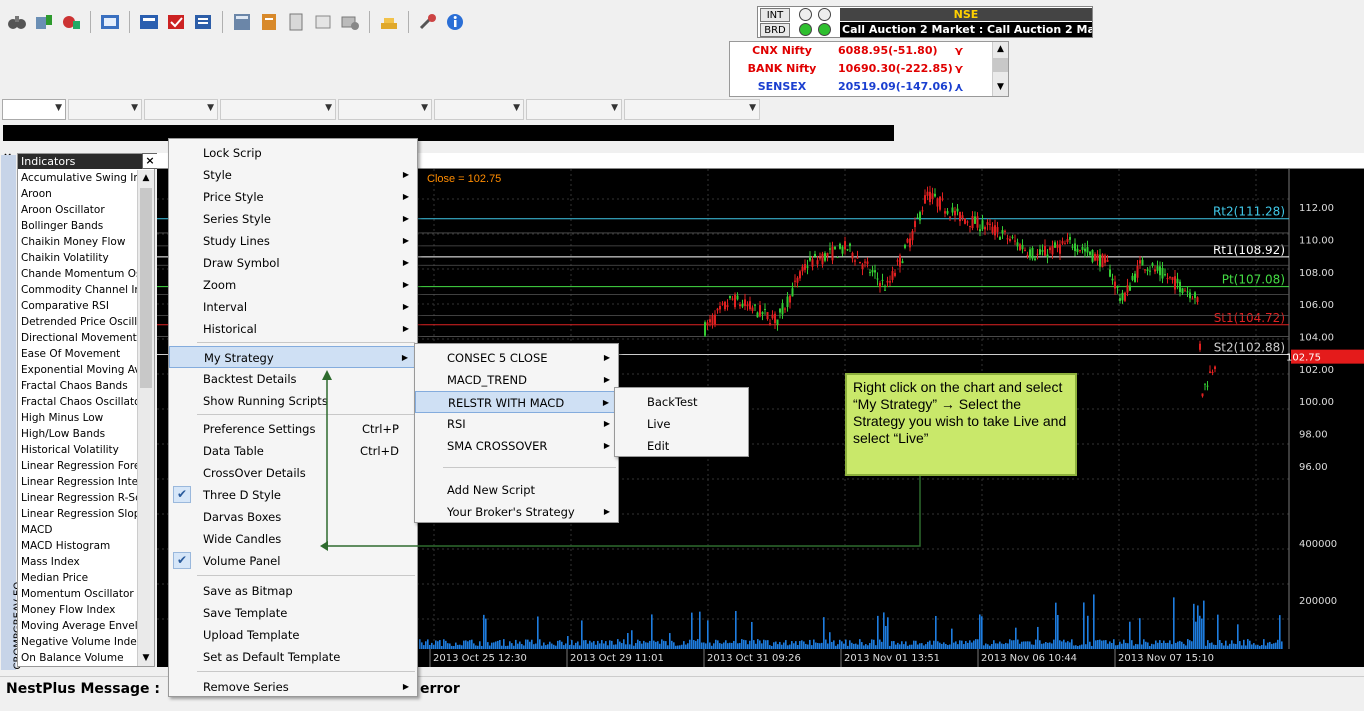 This screenshot has height=711, width=1364. I want to click on indicator-item: On Balance Volume, so click(78, 658).